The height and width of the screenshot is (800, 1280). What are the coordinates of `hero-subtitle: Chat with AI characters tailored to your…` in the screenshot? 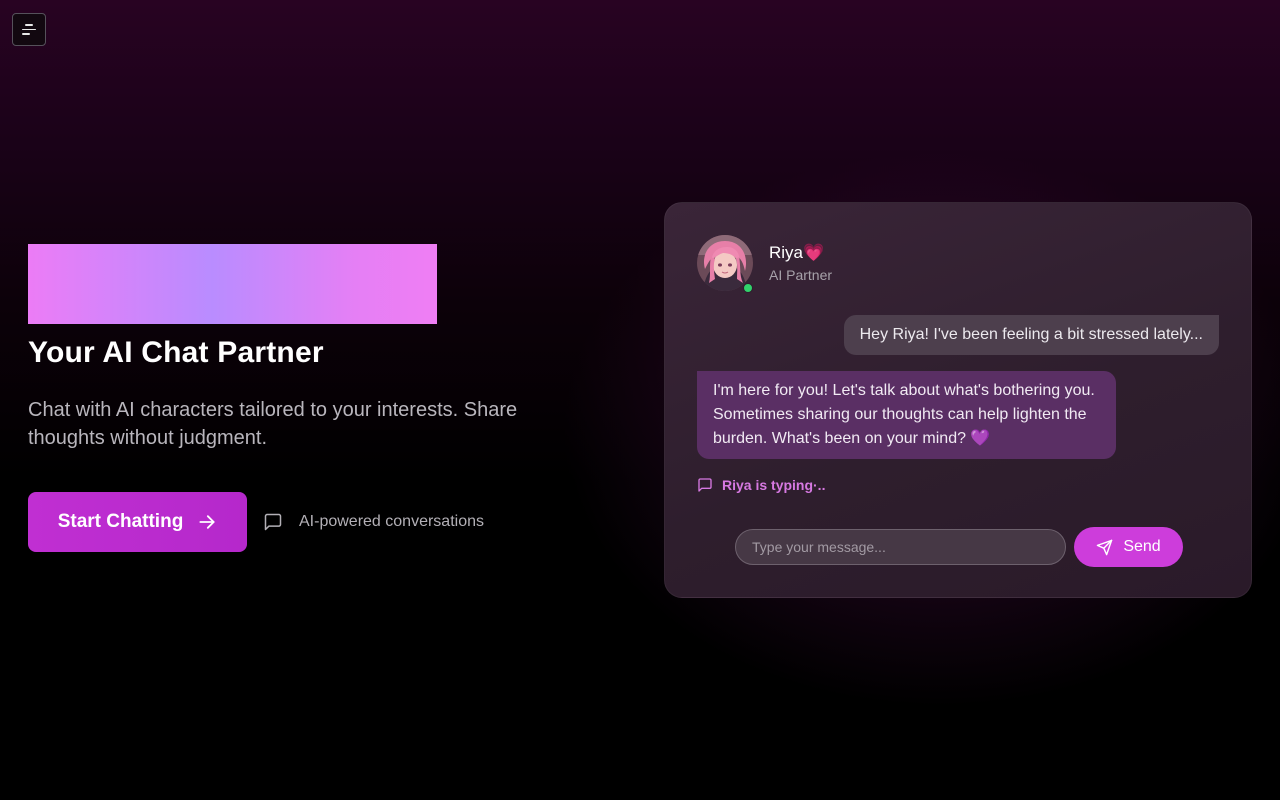 It's located at (273, 424).